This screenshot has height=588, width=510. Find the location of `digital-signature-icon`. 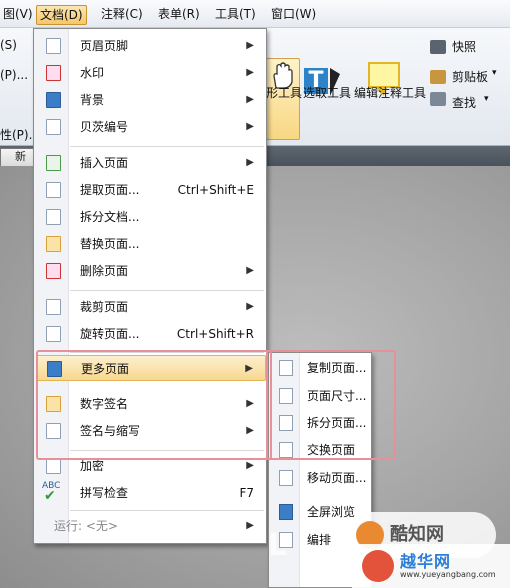

digital-signature-icon is located at coordinates (53, 404).